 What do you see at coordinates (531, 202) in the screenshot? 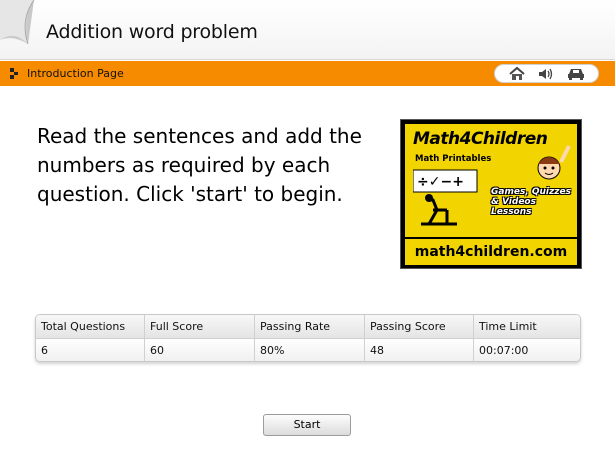
I see `logo-tagline: Games, Quizzes & Videos Lessons` at bounding box center [531, 202].